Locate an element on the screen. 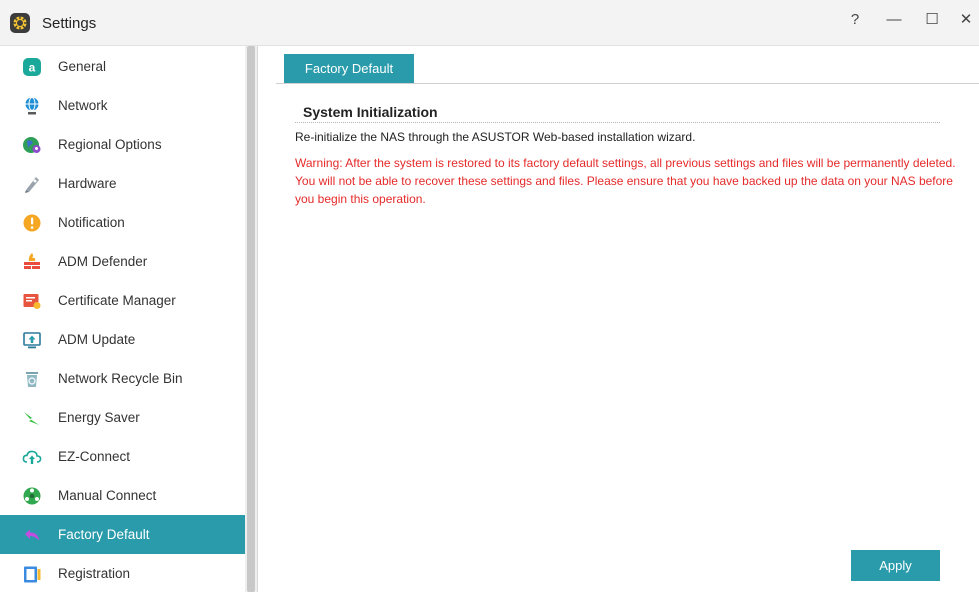  ez-connect-icon is located at coordinates (32, 457).